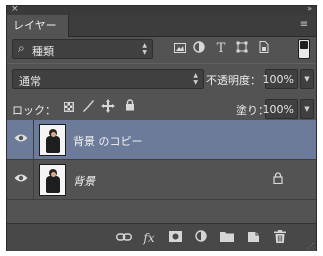  I want to click on collapse-panel-icon: », so click(309, 9).